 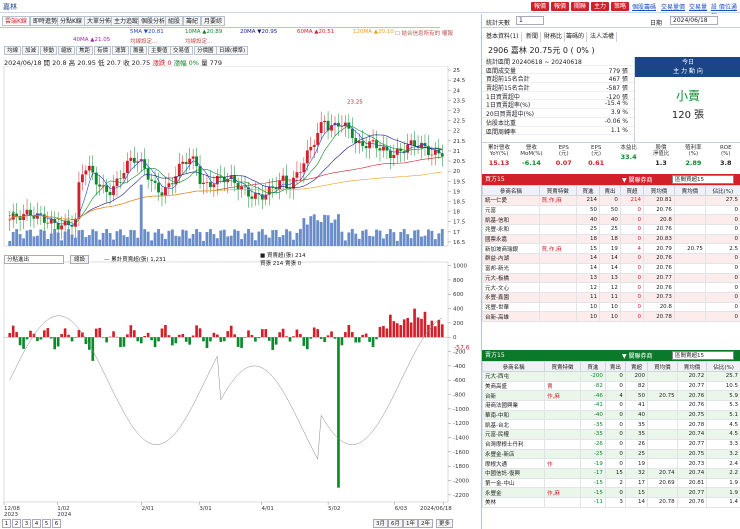 What do you see at coordinates (632, 190) in the screenshot?
I see `column-header: 買超` at bounding box center [632, 190].